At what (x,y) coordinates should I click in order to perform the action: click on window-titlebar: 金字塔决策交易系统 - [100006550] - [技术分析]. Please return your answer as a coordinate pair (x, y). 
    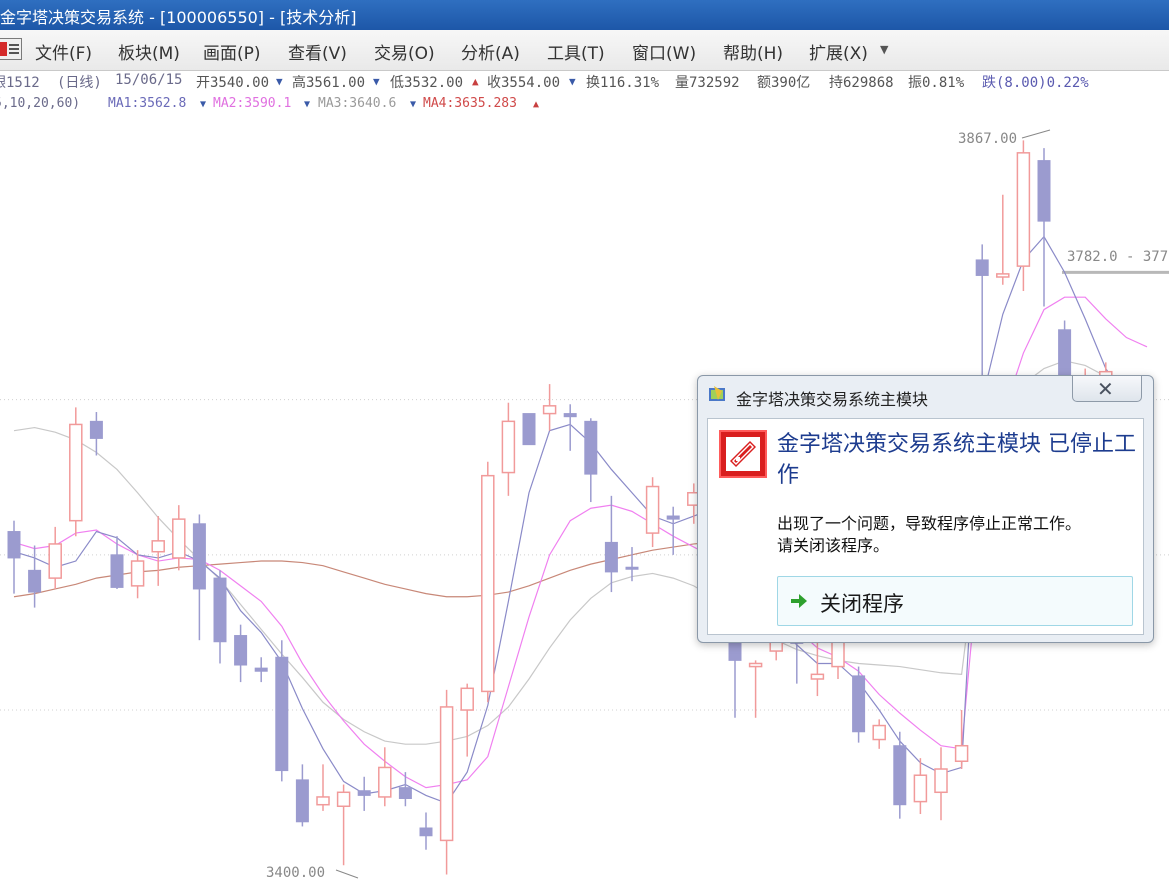
    Looking at the image, I should click on (584, 15).